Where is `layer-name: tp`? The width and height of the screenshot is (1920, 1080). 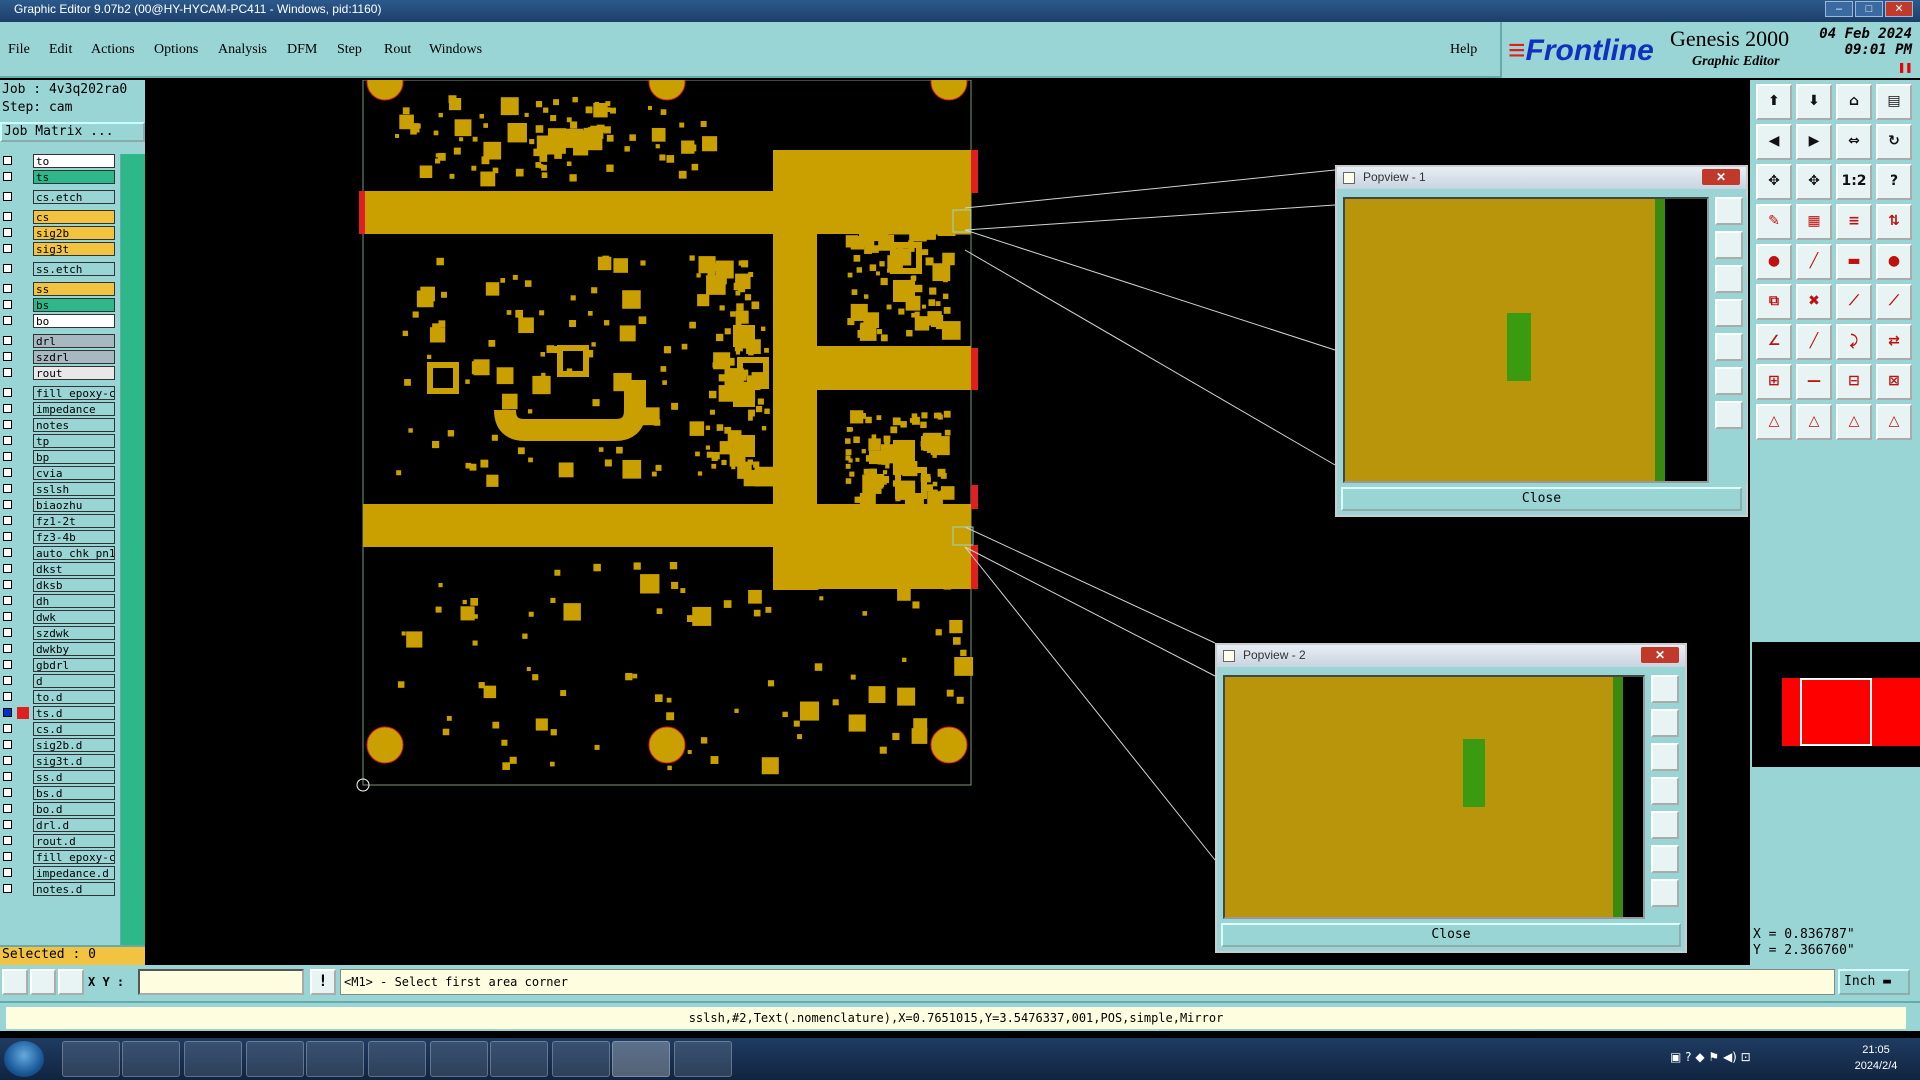 layer-name: tp is located at coordinates (74, 441).